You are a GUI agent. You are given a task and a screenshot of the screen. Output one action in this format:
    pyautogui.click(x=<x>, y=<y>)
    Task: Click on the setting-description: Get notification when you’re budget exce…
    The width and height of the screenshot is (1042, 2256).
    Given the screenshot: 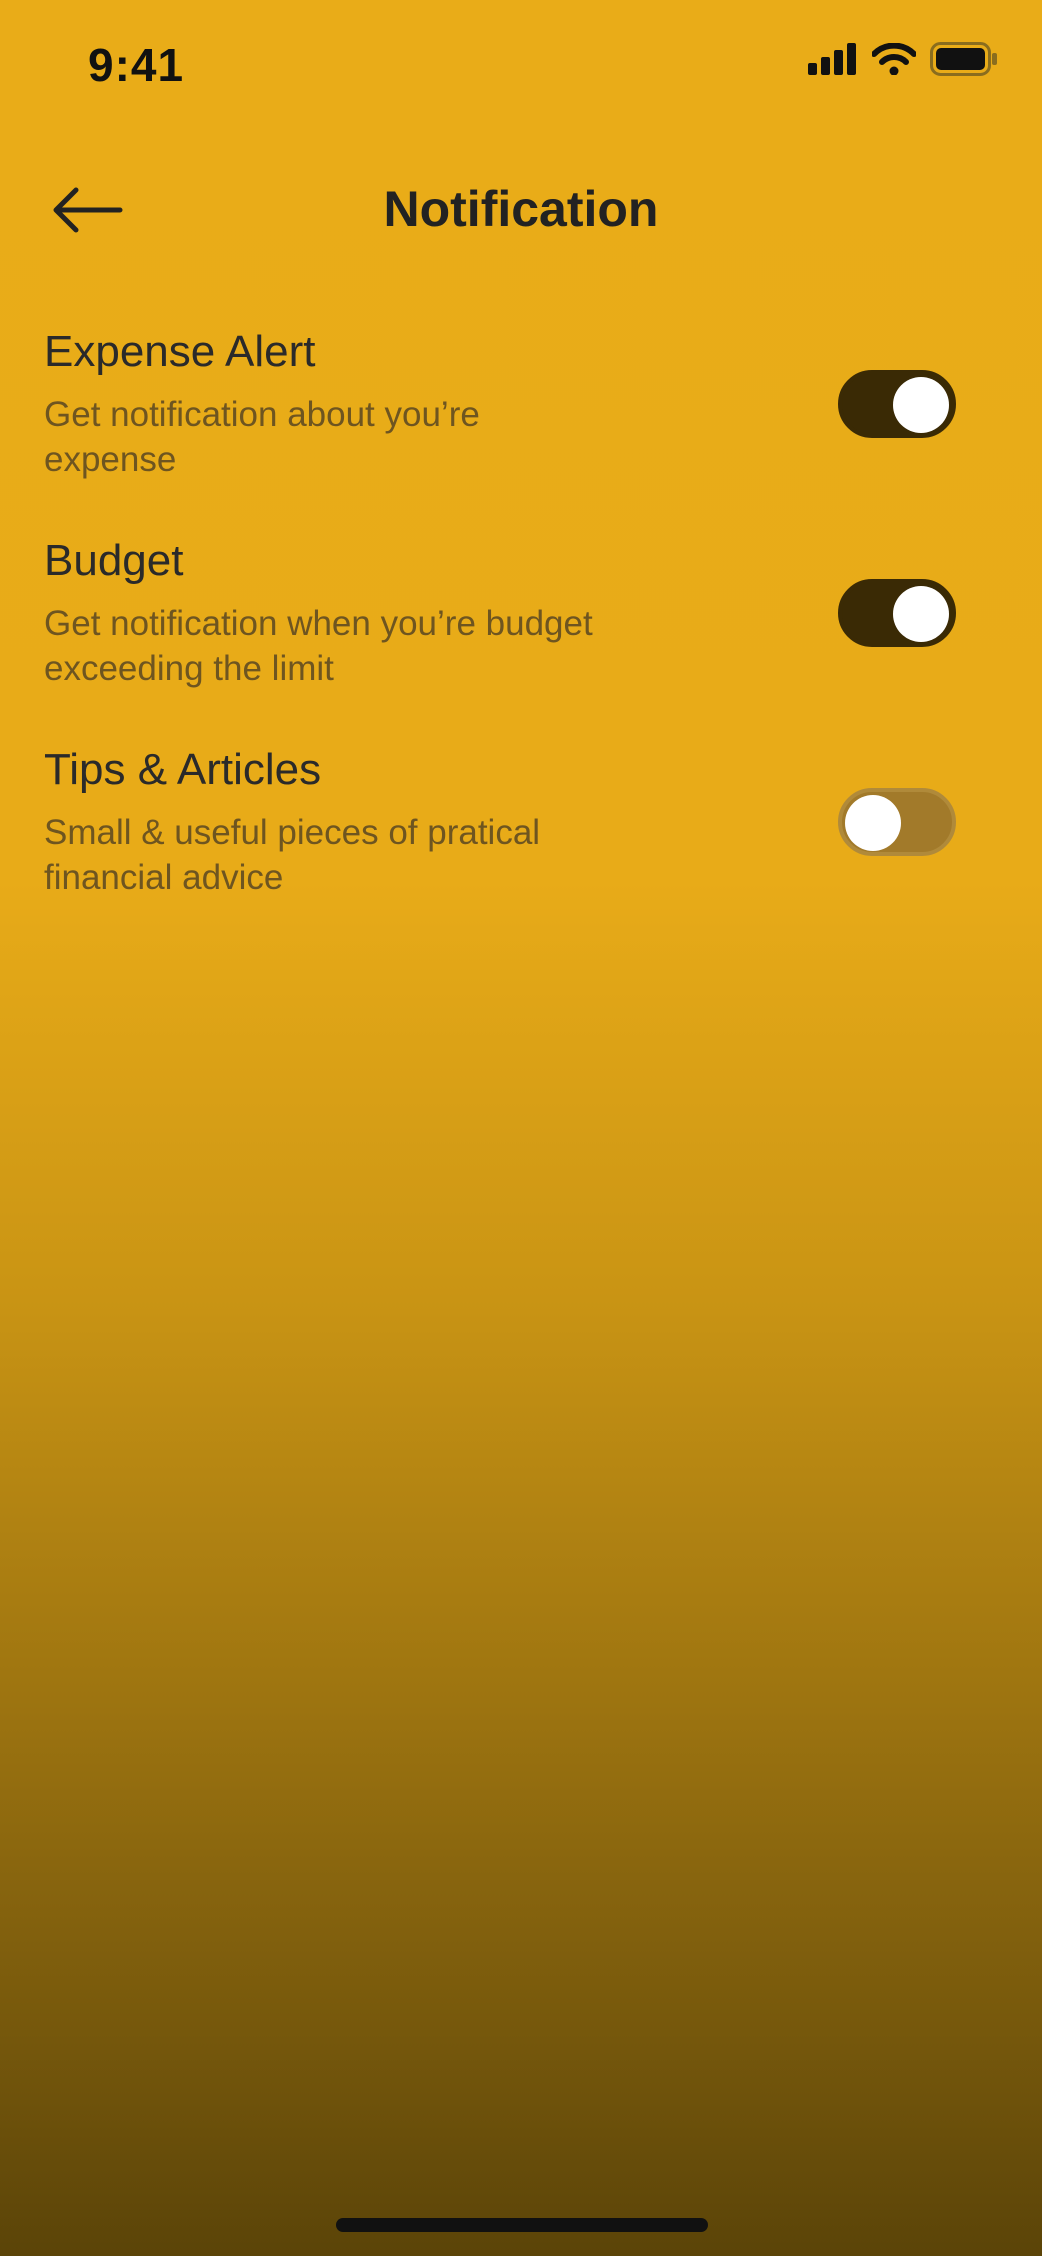 What is the action you would take?
    pyautogui.click(x=318, y=646)
    